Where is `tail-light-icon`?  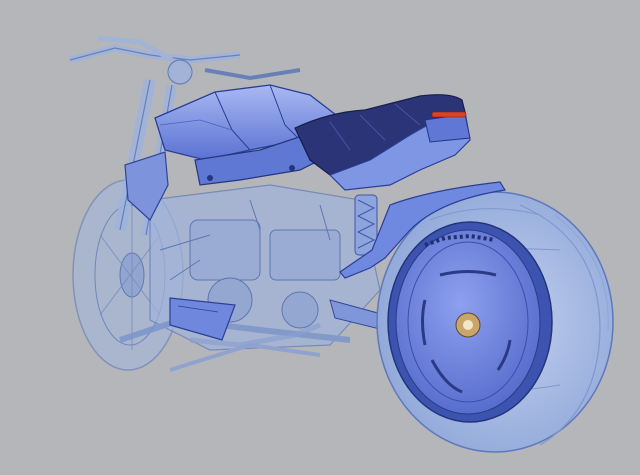
tail-light-icon is located at coordinates (449, 114).